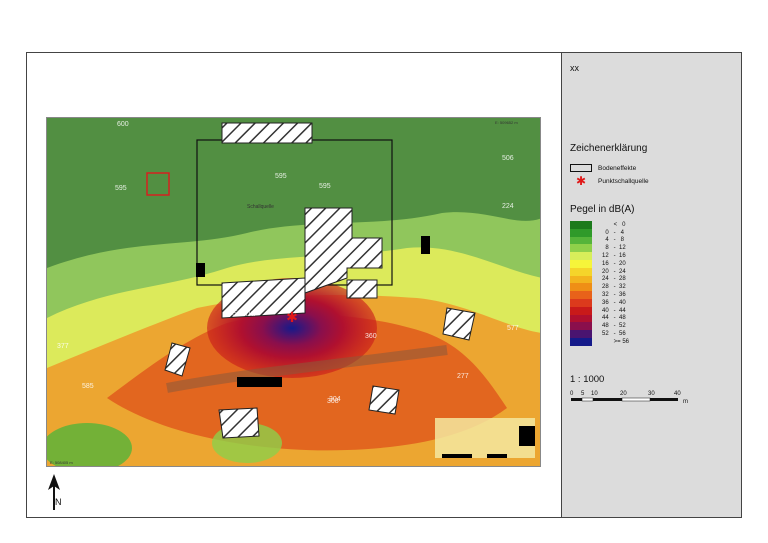 The height and width of the screenshot is (543, 768). Describe the element at coordinates (614, 263) in the screenshot. I see `level-range: 16 - 20` at that location.